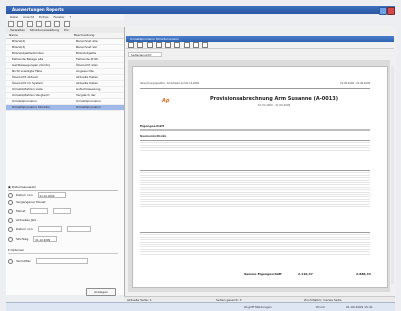 The image size is (401, 311). I want to click on taskbar: Zugriff Meldungen Druck 01.09.2009 15:41, so click(200, 306).